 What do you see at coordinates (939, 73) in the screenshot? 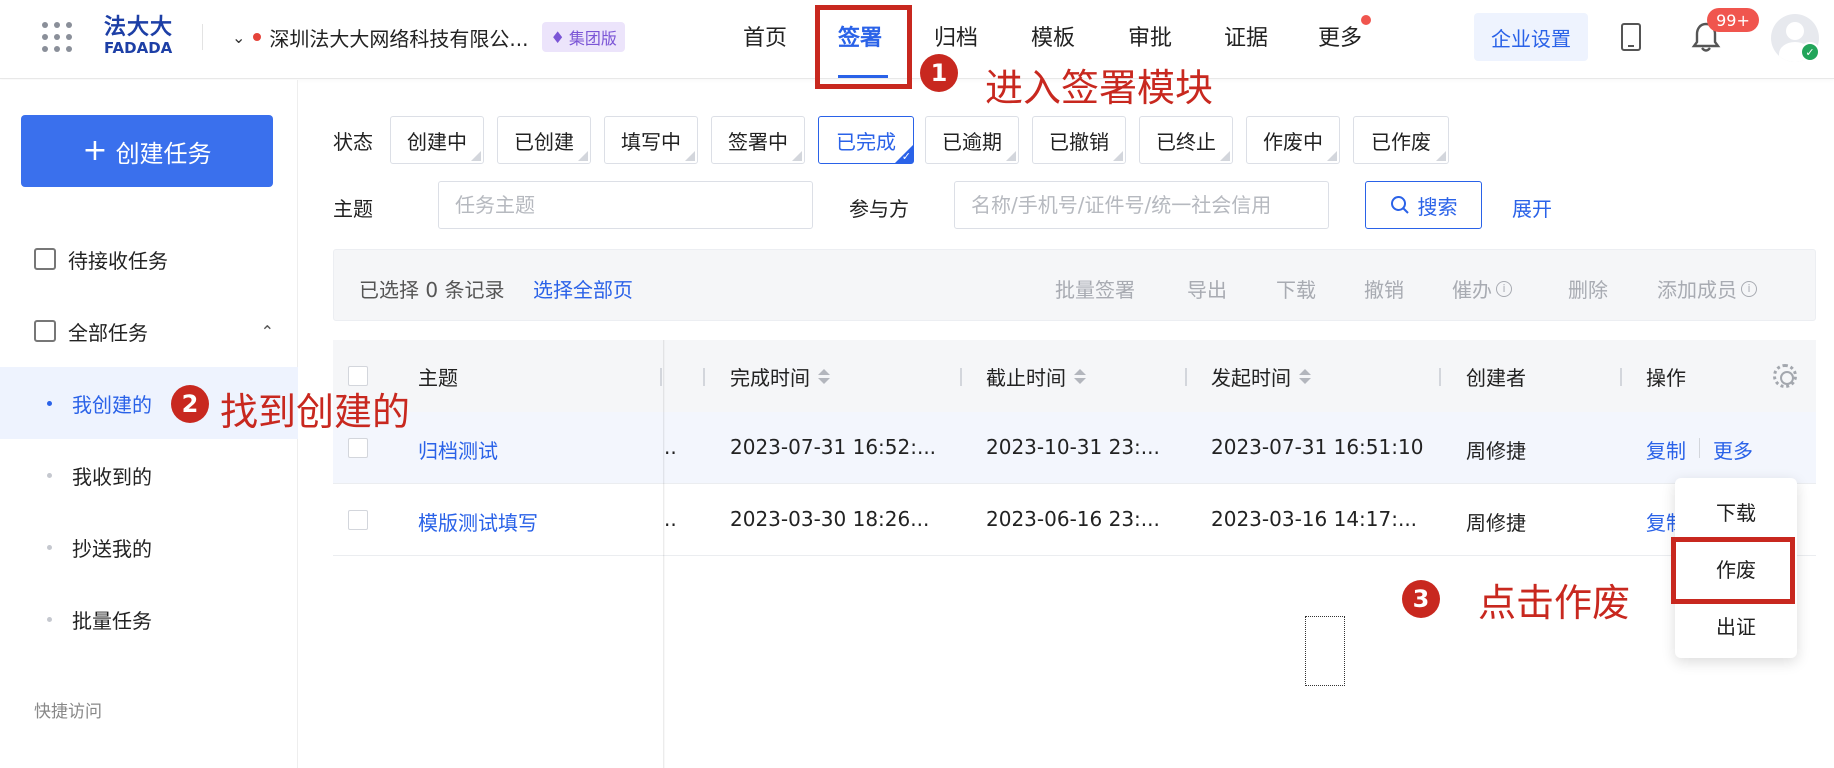
I see `annotation-step-1: 1` at bounding box center [939, 73].